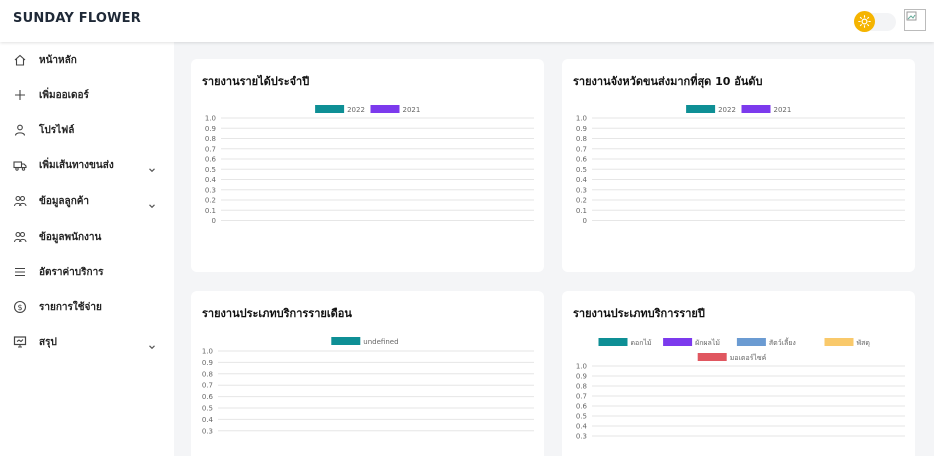  I want to click on top-bar: SUNDAY FLOWER, so click(467, 21).